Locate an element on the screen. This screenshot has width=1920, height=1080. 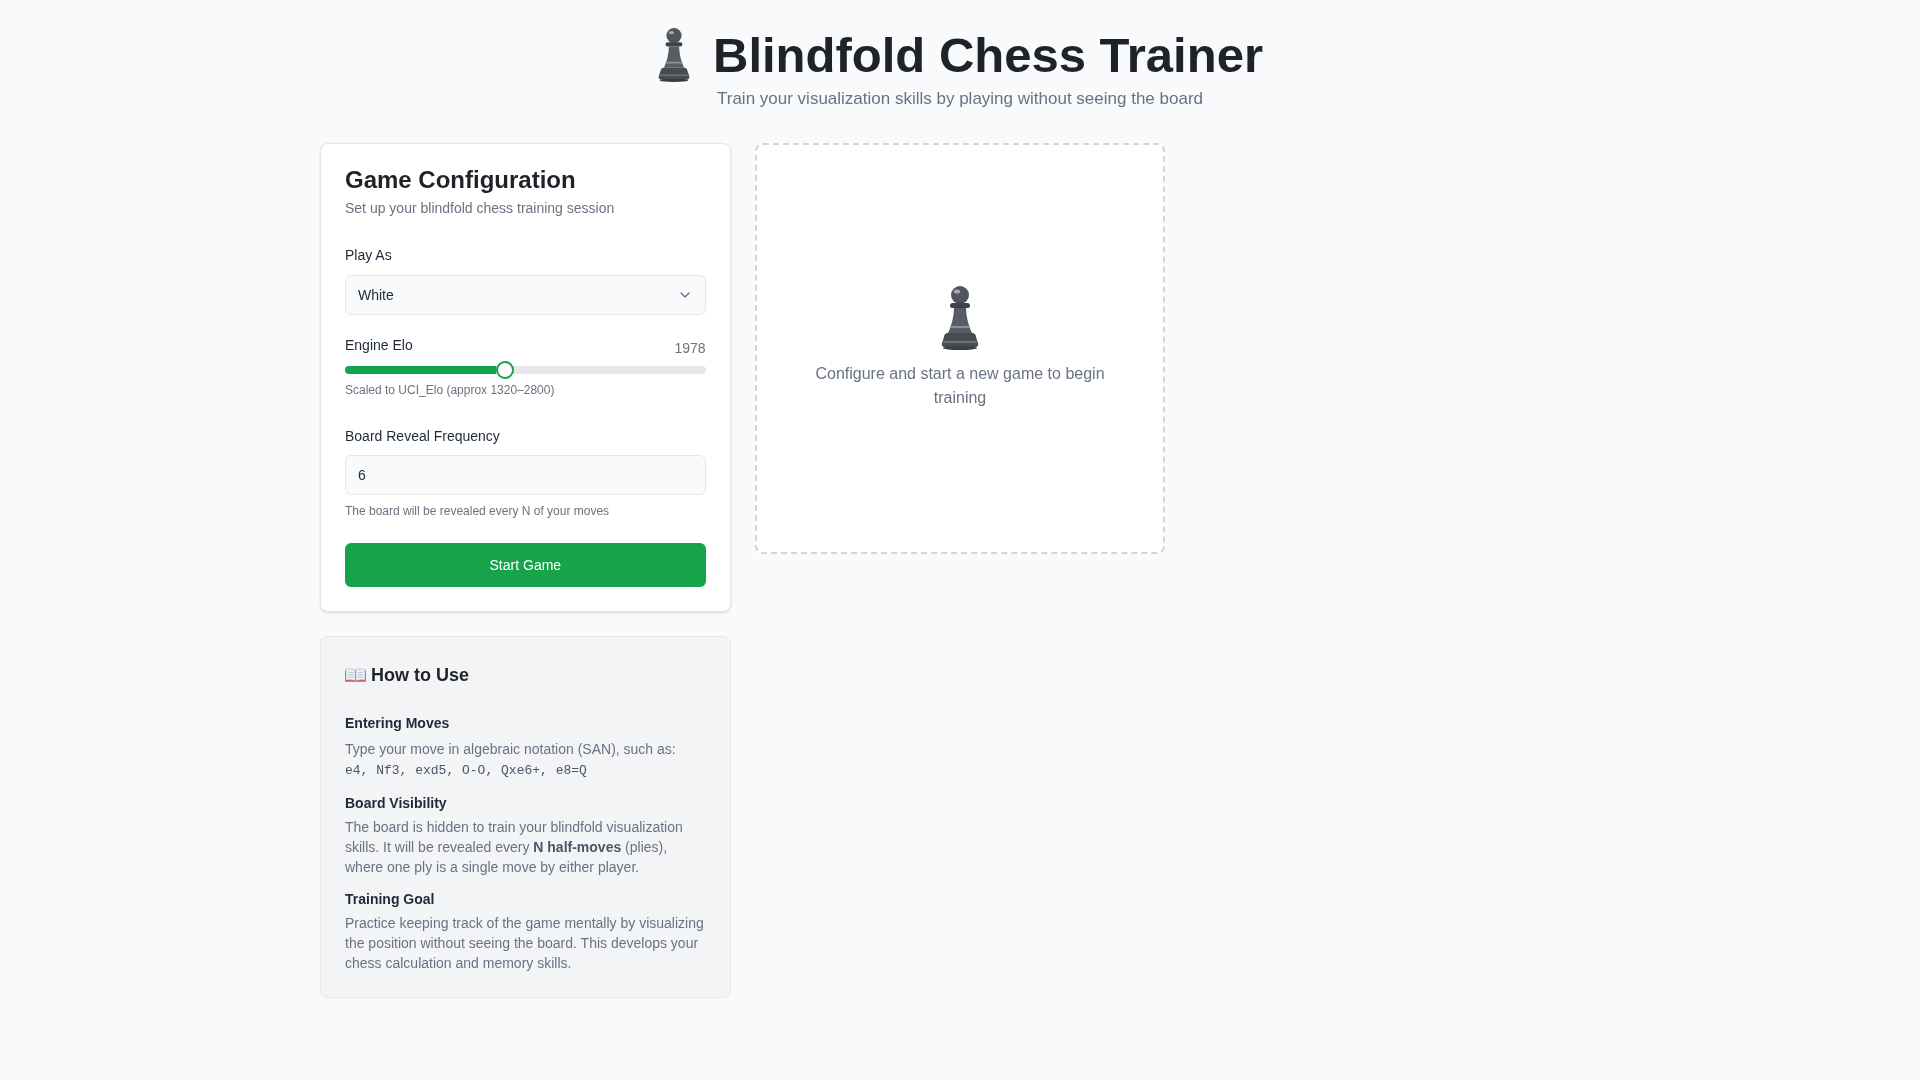
card-subtitle: Set up your blindfold chess training session is located at coordinates (480, 208).